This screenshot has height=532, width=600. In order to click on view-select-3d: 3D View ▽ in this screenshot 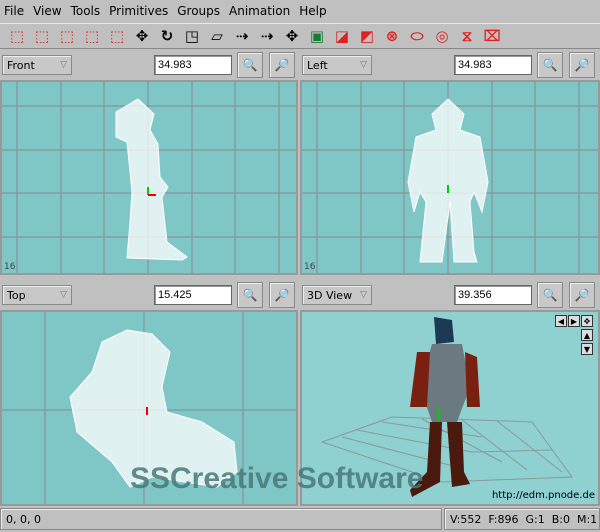, I will do `click(337, 295)`.